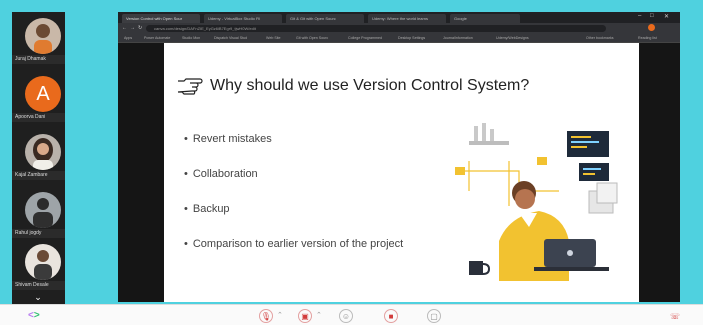 The image size is (703, 325). What do you see at coordinates (536, 202) in the screenshot?
I see `developer-illustration` at bounding box center [536, 202].